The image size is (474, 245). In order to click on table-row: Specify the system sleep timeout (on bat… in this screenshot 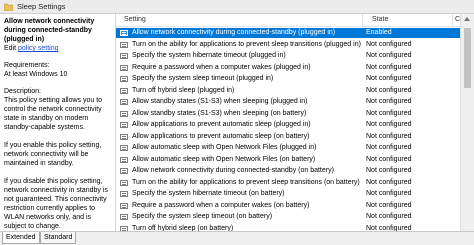, I will do `click(288, 217)`.